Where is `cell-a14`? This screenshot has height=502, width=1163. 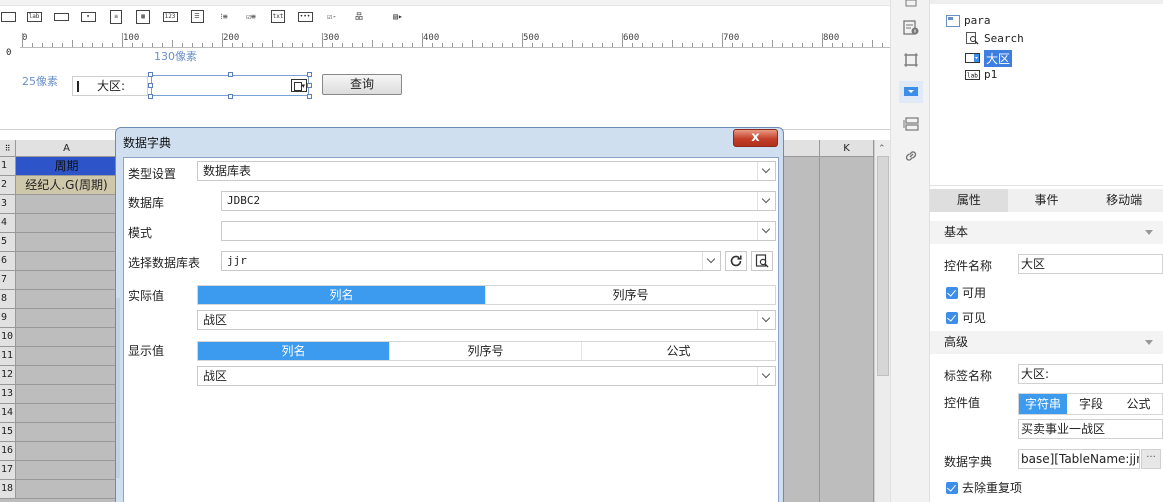 cell-a14 is located at coordinates (67, 413).